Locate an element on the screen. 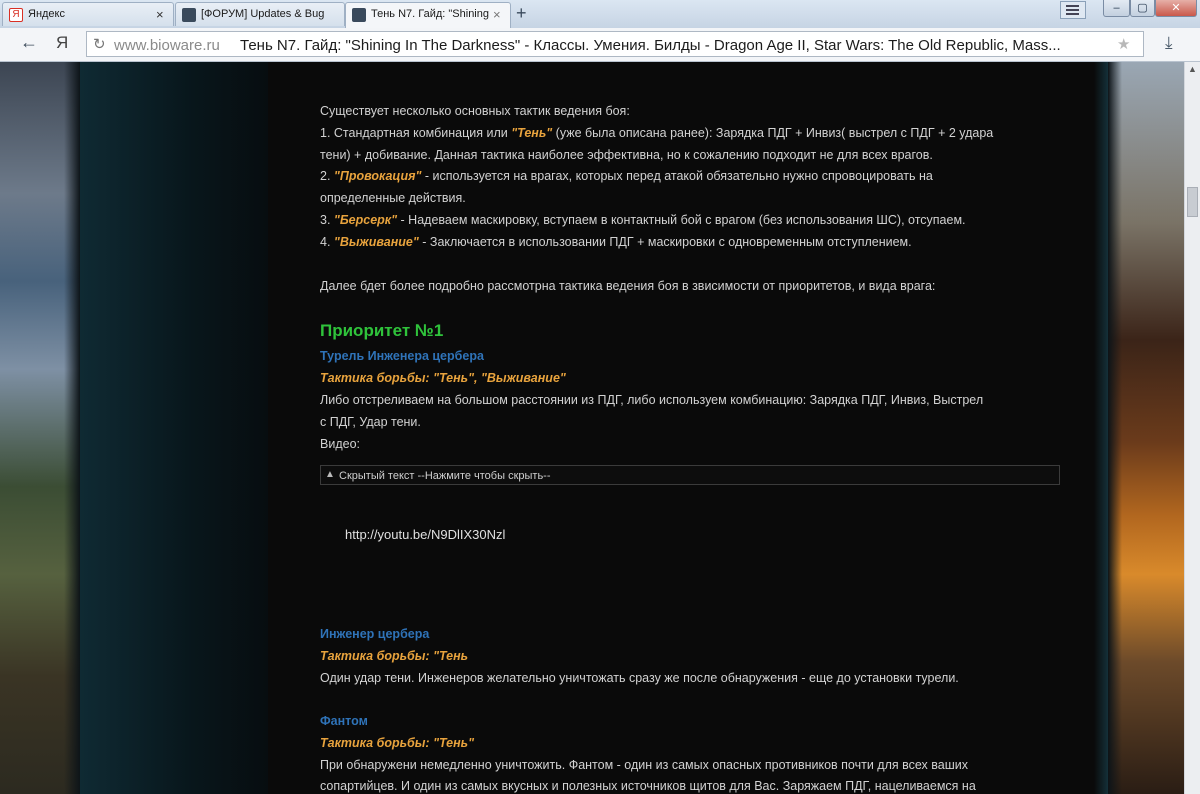 Image resolution: width=1200 pixels, height=794 pixels. url-domain: www.bioware.ru is located at coordinates (167, 45).